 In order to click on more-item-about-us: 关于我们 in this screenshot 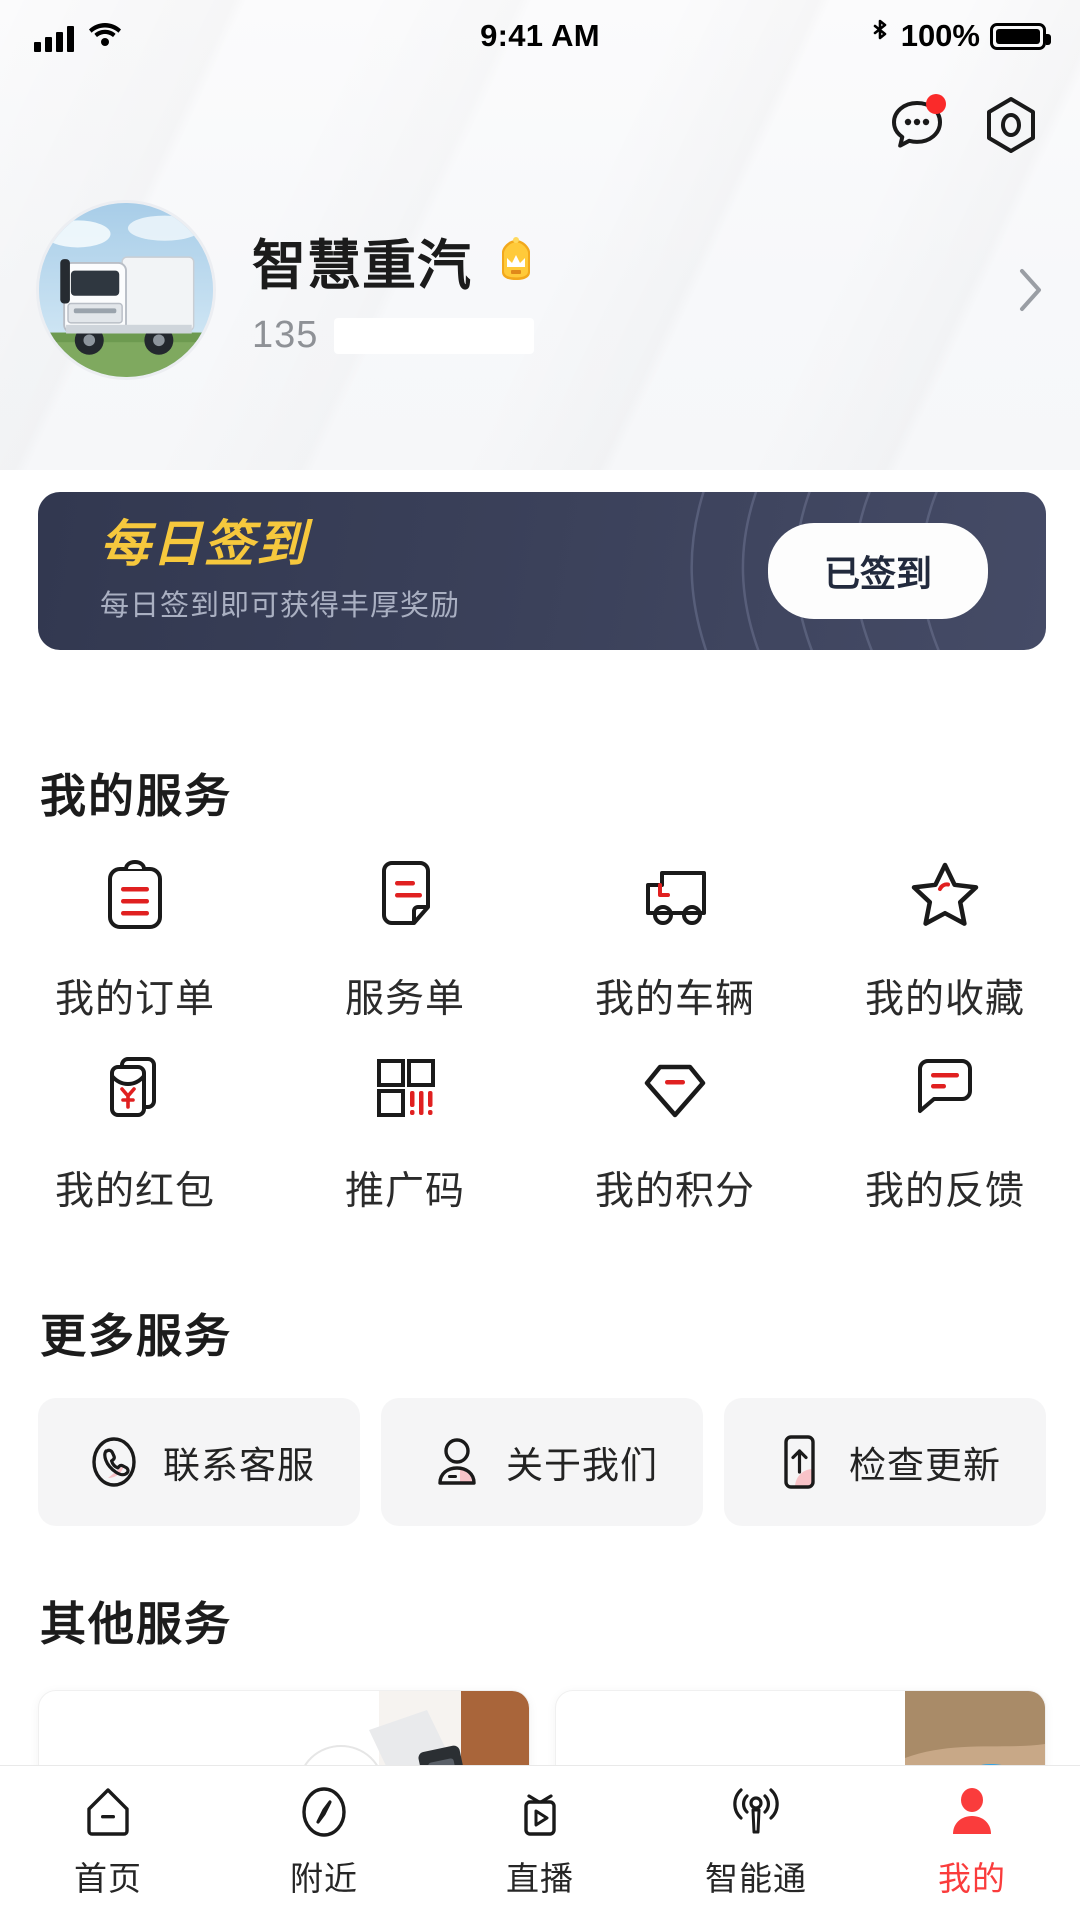, I will do `click(542, 1462)`.